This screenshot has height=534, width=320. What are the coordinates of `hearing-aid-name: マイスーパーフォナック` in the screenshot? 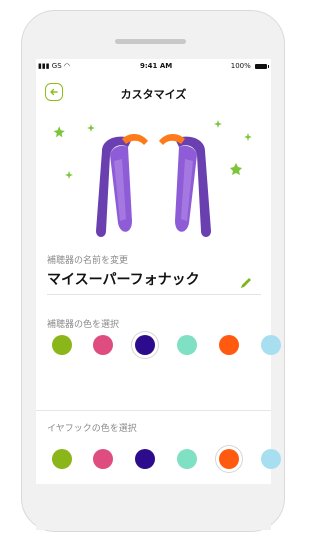 It's located at (123, 280).